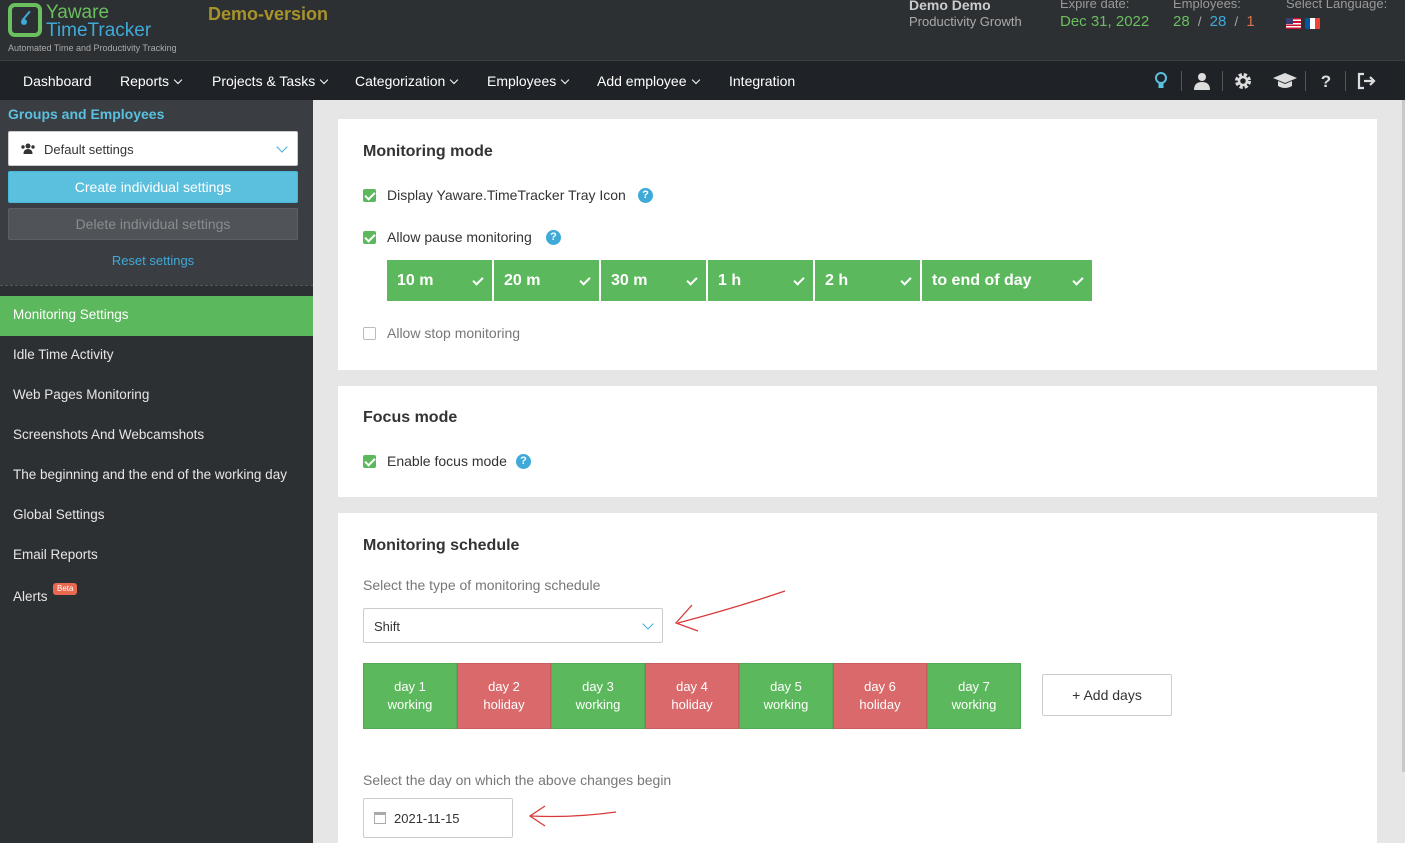 This screenshot has height=843, width=1405. I want to click on pause-option-label: 20 m, so click(522, 280).